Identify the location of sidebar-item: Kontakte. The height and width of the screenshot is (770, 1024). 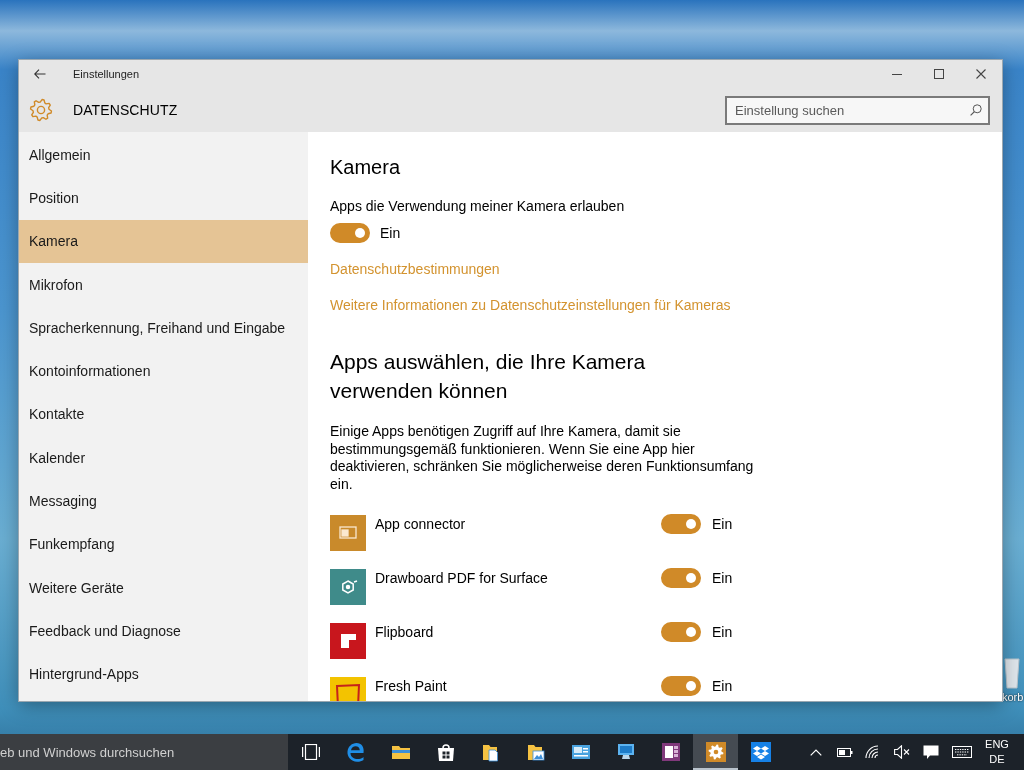
(163, 414).